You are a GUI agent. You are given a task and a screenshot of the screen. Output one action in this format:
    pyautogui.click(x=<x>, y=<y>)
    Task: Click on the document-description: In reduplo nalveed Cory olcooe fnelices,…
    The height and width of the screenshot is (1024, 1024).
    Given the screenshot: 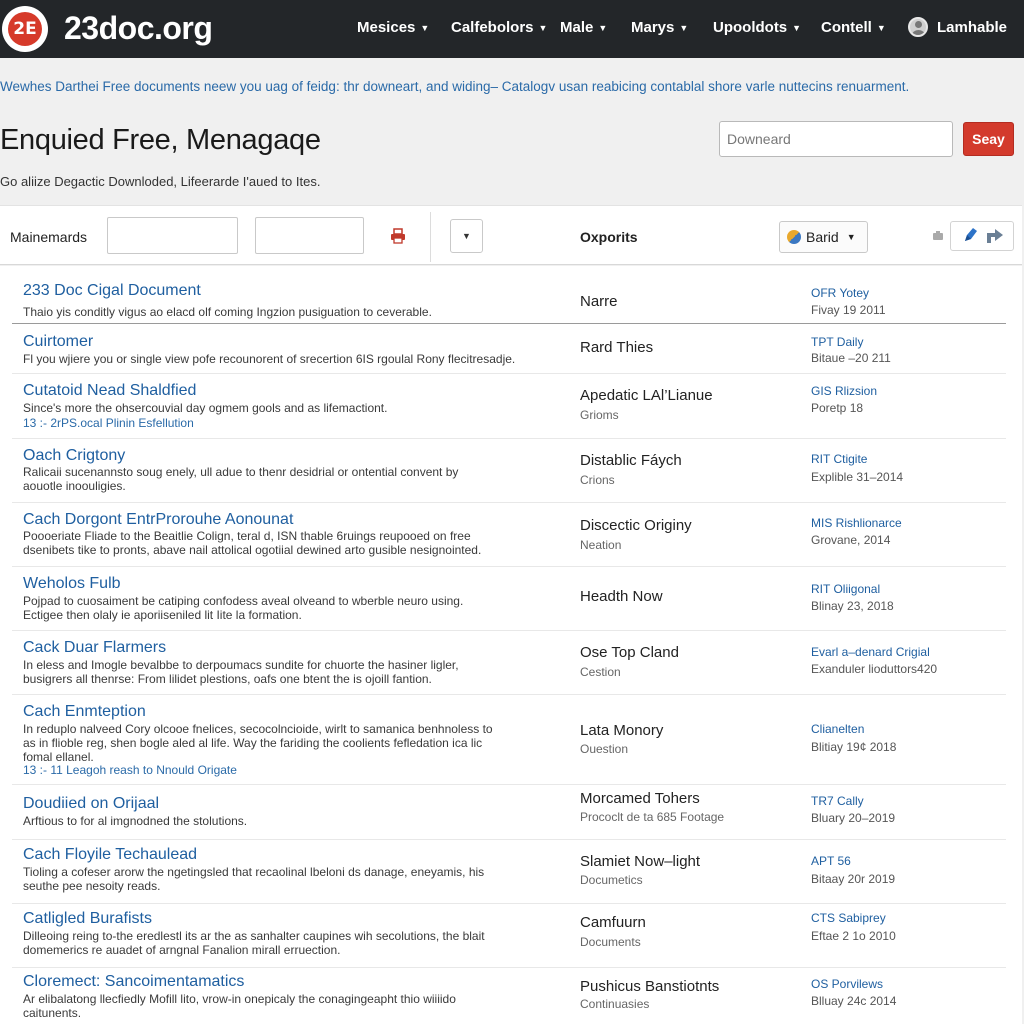 What is the action you would take?
    pyautogui.click(x=258, y=743)
    